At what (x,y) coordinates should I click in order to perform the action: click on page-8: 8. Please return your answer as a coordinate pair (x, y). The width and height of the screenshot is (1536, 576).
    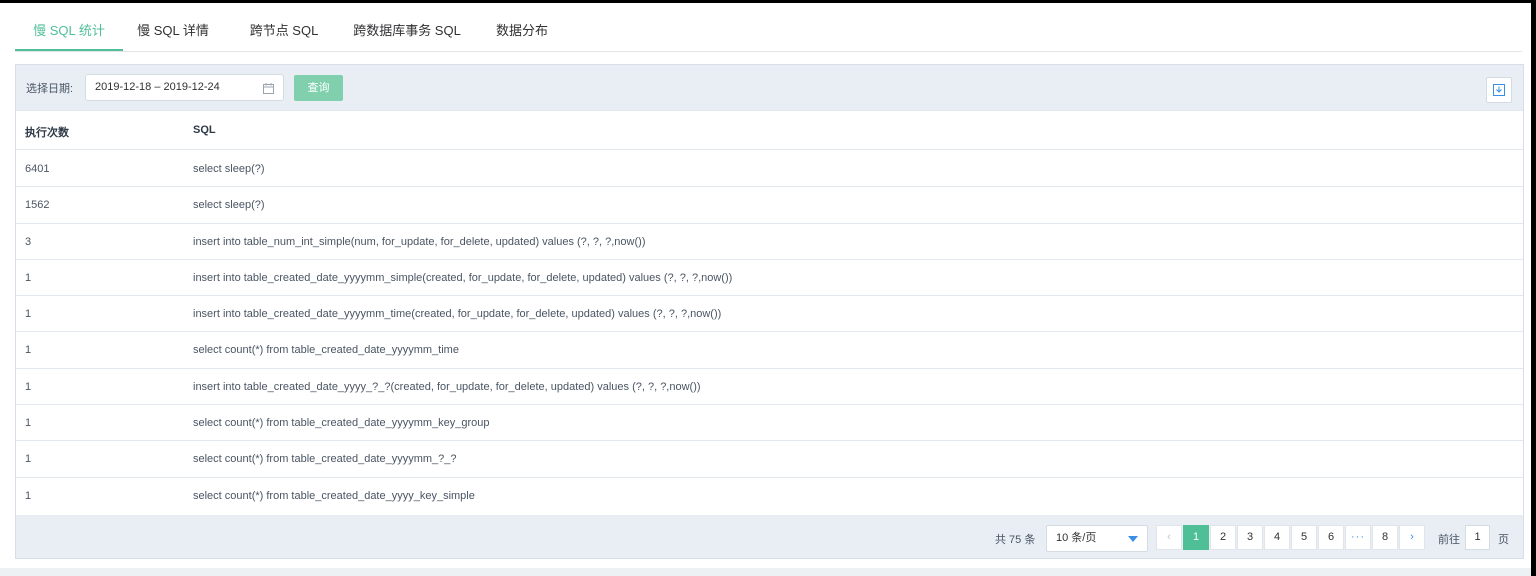
    Looking at the image, I should click on (1385, 537).